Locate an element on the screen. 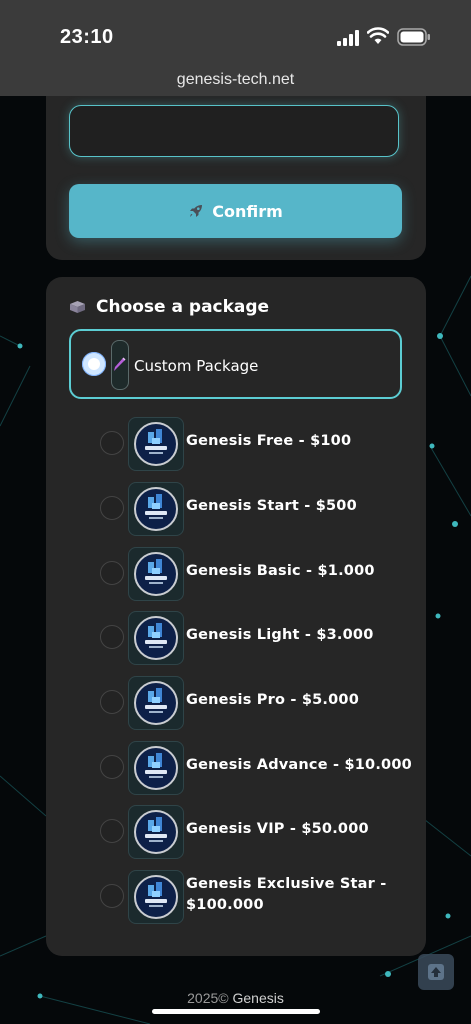 The image size is (471, 1024). footer-year: 2025© is located at coordinates (208, 998).